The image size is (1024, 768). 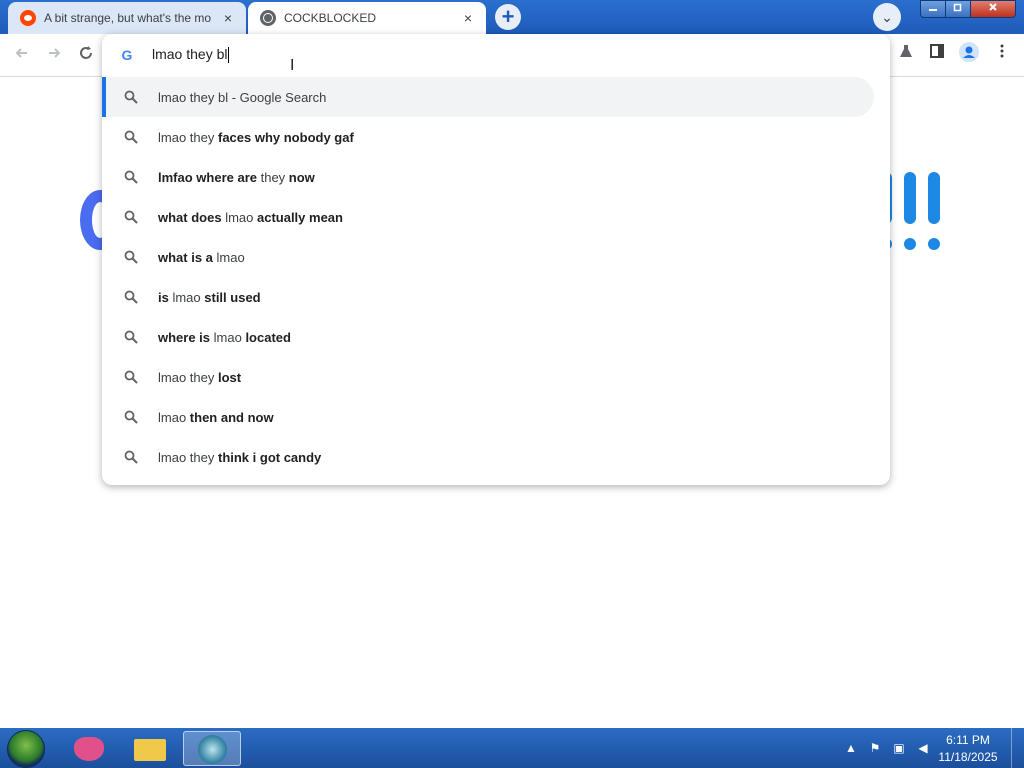 I want to click on restore-button, so click(x=958, y=9).